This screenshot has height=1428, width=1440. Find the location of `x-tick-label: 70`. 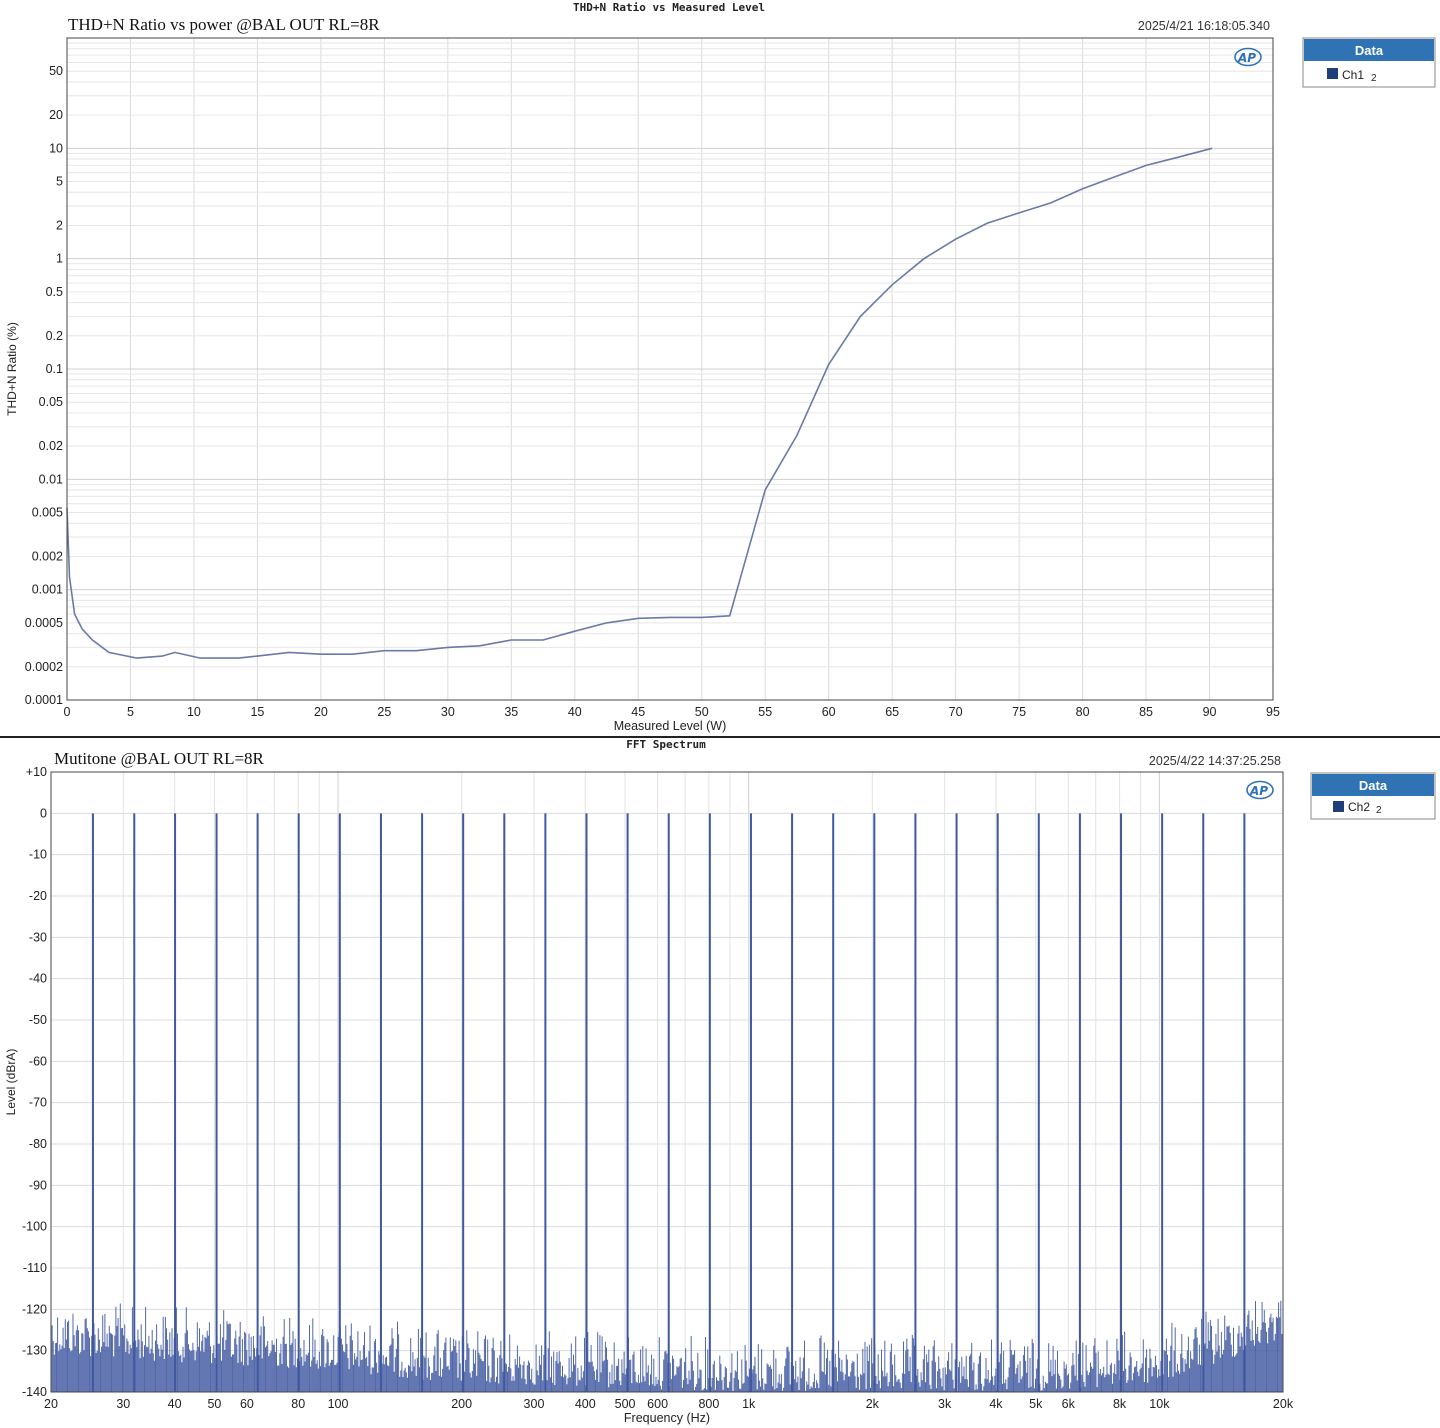

x-tick-label: 70 is located at coordinates (956, 712).